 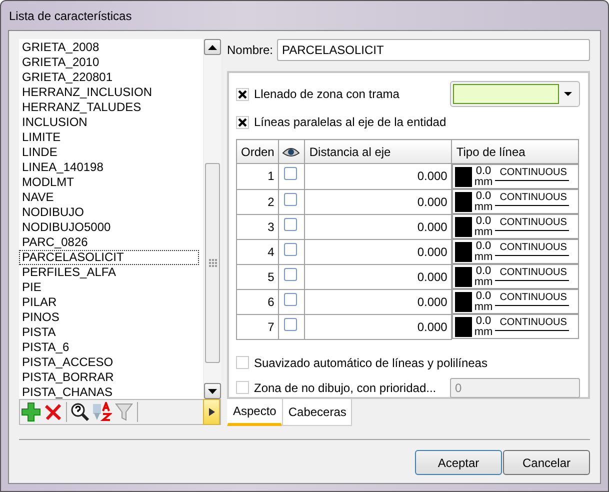 I want to click on scroll-thumb, so click(x=212, y=263).